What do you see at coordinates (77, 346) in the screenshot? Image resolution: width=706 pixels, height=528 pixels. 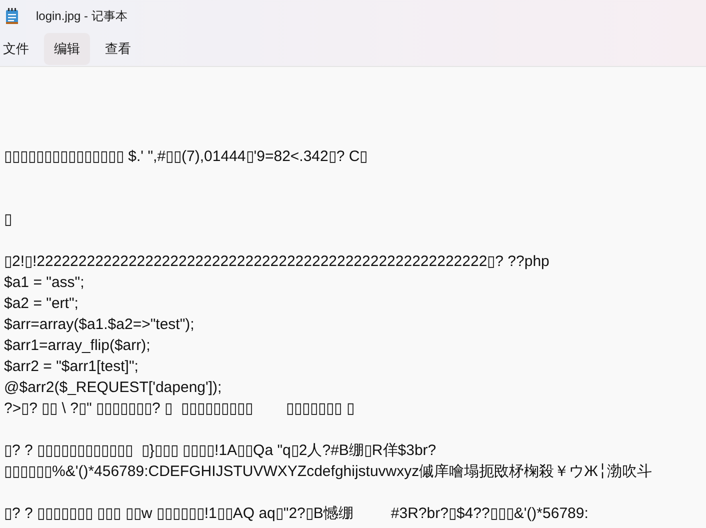 I see `text-line: $arr1=array_flip($arr);` at bounding box center [77, 346].